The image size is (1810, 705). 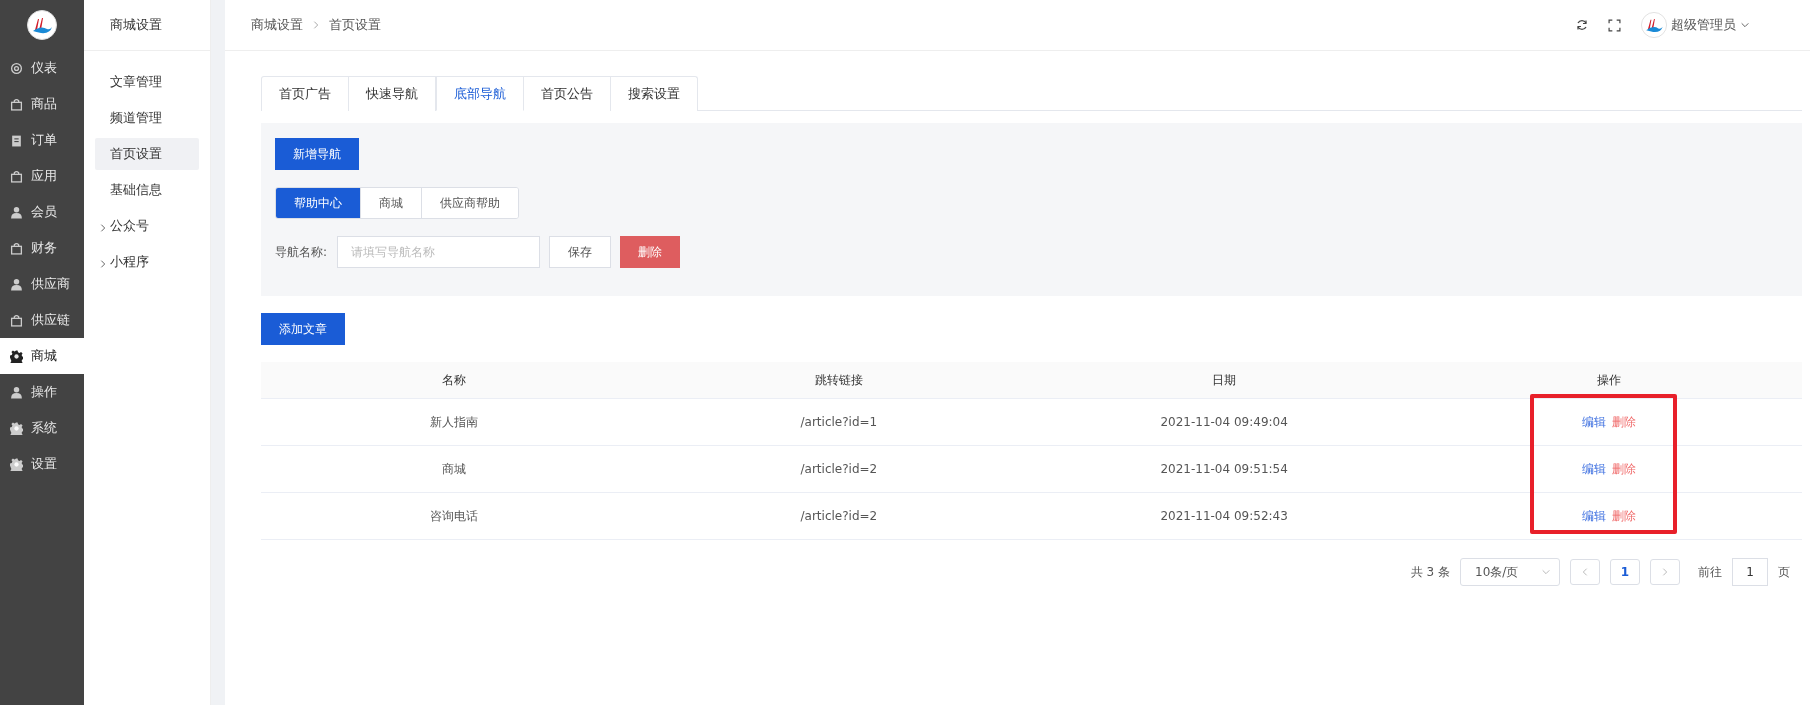 I want to click on nav-item: 仪表, so click(x=42, y=68).